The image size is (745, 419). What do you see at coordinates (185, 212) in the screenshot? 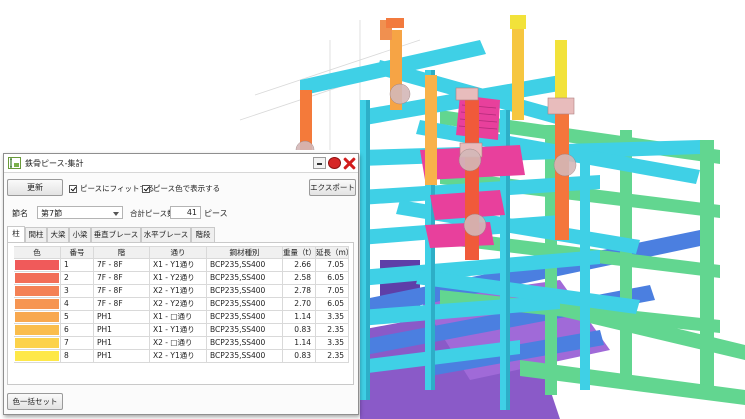
I see `total-pieces-value: 41` at bounding box center [185, 212].